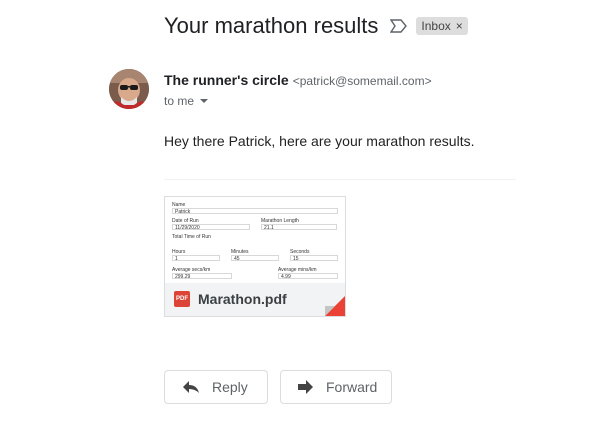  Describe the element at coordinates (129, 89) in the screenshot. I see `avatar` at that location.